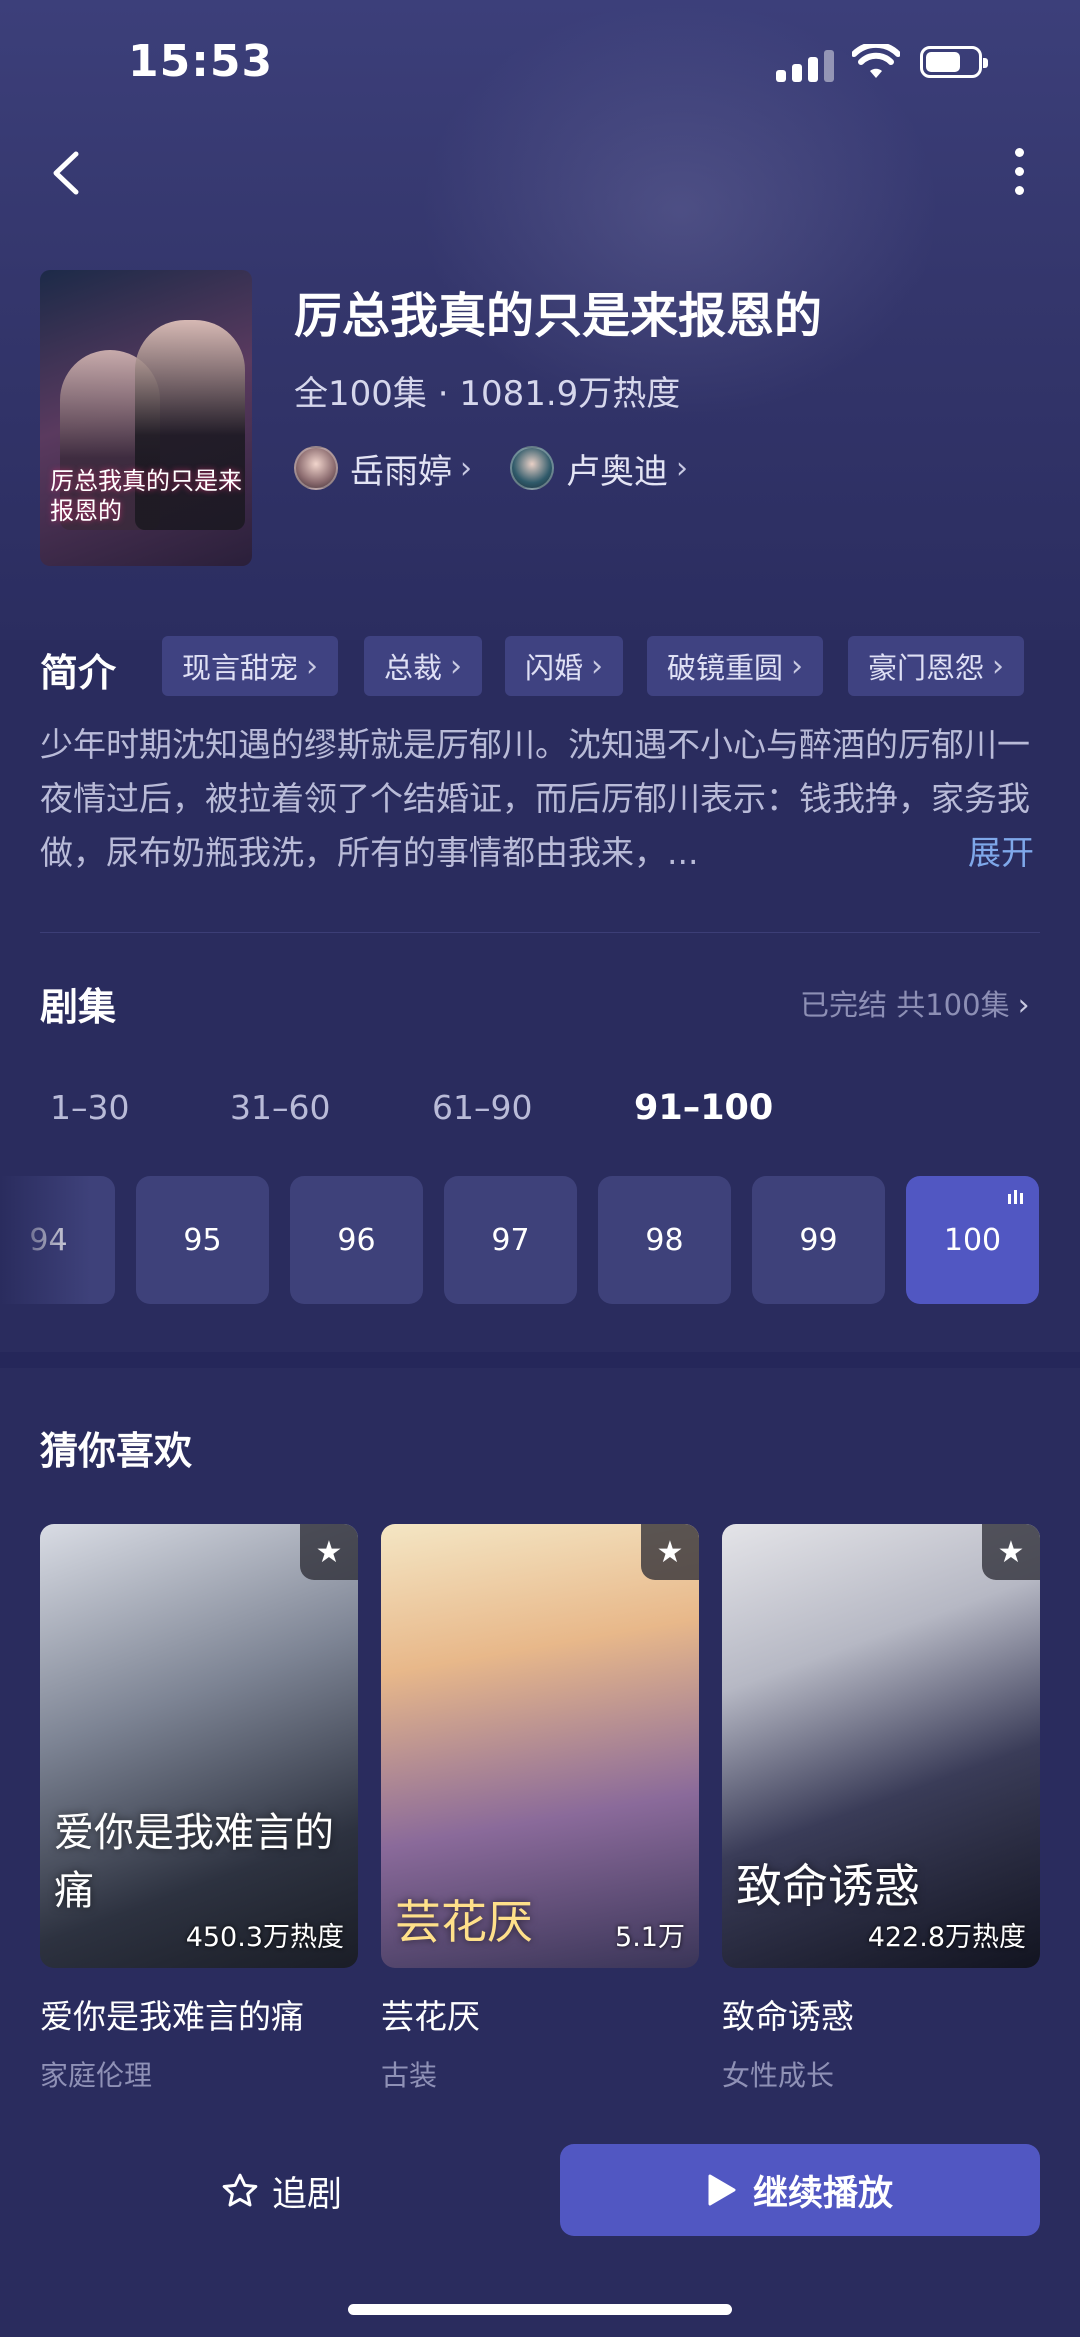 This screenshot has width=1080, height=2337. I want to click on episode-button-current: 100, so click(972, 1240).